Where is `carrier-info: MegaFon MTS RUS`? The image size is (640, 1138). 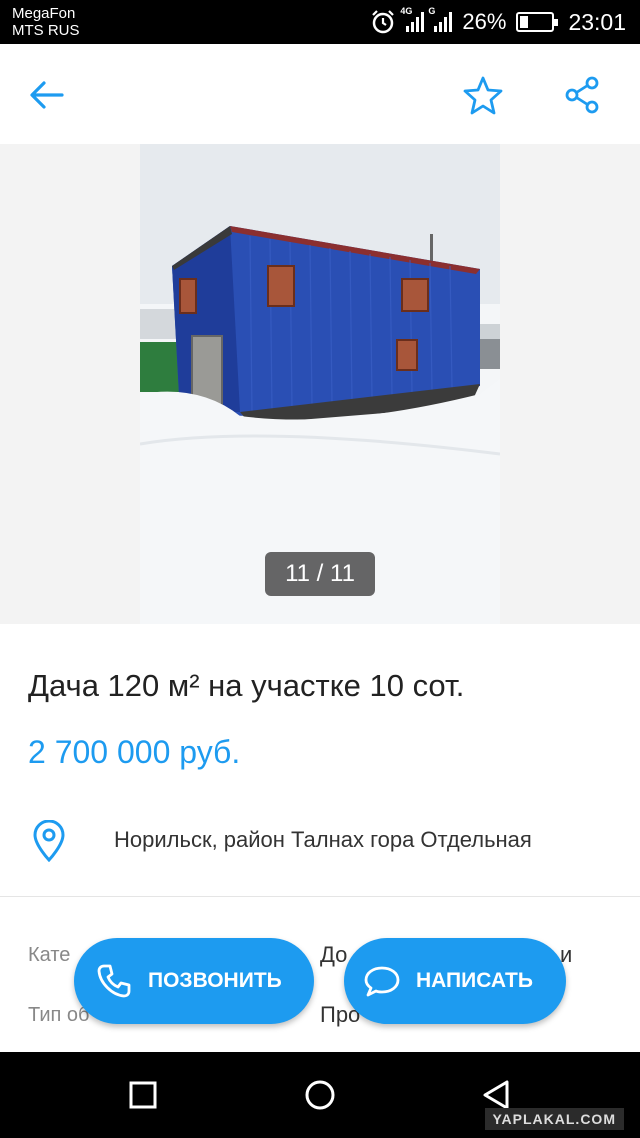 carrier-info: MegaFon MTS RUS is located at coordinates (46, 22).